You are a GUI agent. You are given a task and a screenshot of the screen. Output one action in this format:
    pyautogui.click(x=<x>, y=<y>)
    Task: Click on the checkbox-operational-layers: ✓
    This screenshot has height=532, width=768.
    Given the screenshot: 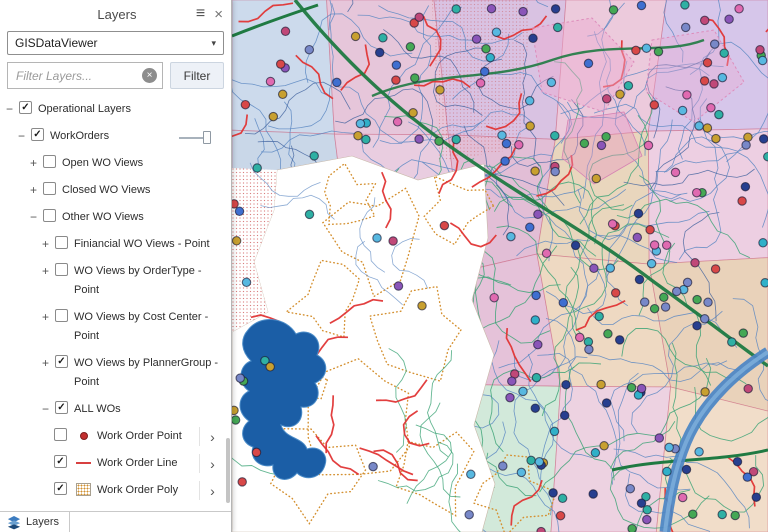 What is the action you would take?
    pyautogui.click(x=25, y=107)
    